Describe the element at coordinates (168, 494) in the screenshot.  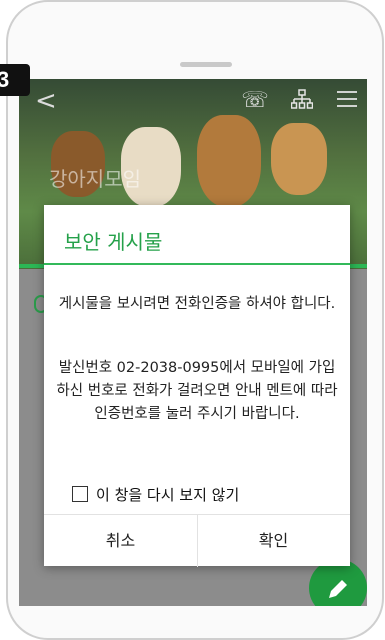
I see `dont-show-again-label: 이 창을 다시 보지 않기` at that location.